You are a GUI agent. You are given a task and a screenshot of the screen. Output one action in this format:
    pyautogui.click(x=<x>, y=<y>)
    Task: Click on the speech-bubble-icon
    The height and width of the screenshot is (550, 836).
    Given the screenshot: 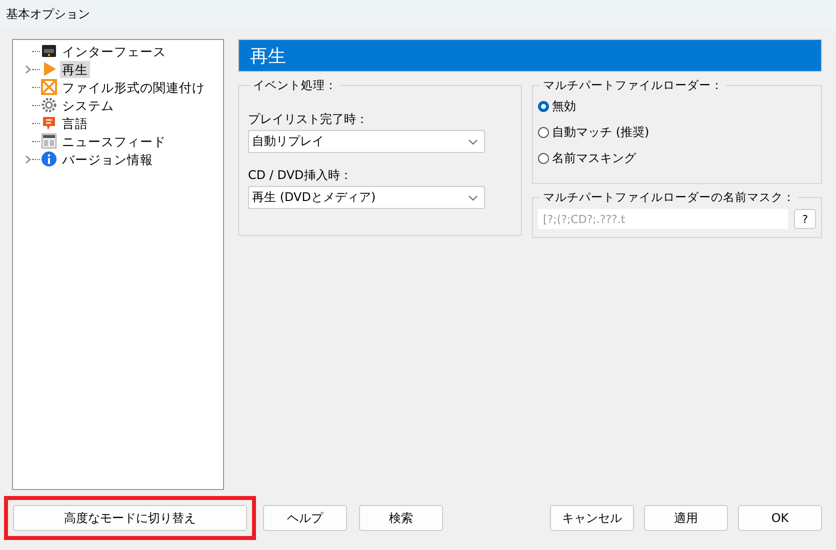 What is the action you would take?
    pyautogui.click(x=49, y=123)
    